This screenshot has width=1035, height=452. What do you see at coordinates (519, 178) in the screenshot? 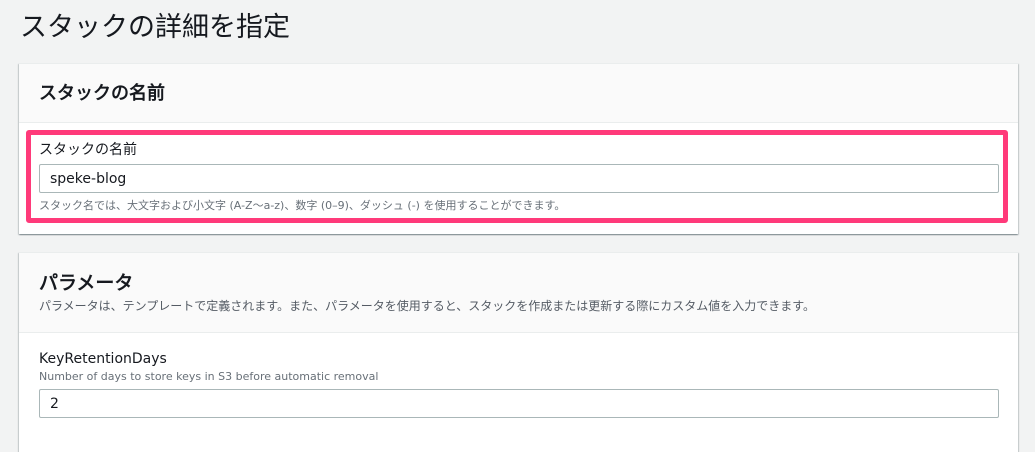
I see `stack-name-input` at bounding box center [519, 178].